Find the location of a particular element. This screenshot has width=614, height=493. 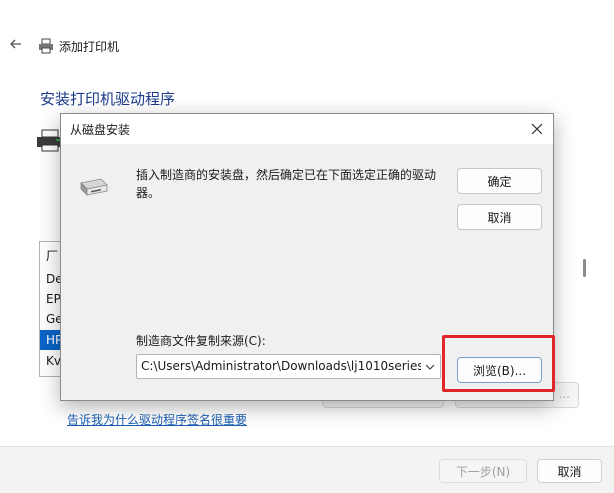

driver-signing-link: 告诉我为什么驱动程序签名很重要 is located at coordinates (157, 419).